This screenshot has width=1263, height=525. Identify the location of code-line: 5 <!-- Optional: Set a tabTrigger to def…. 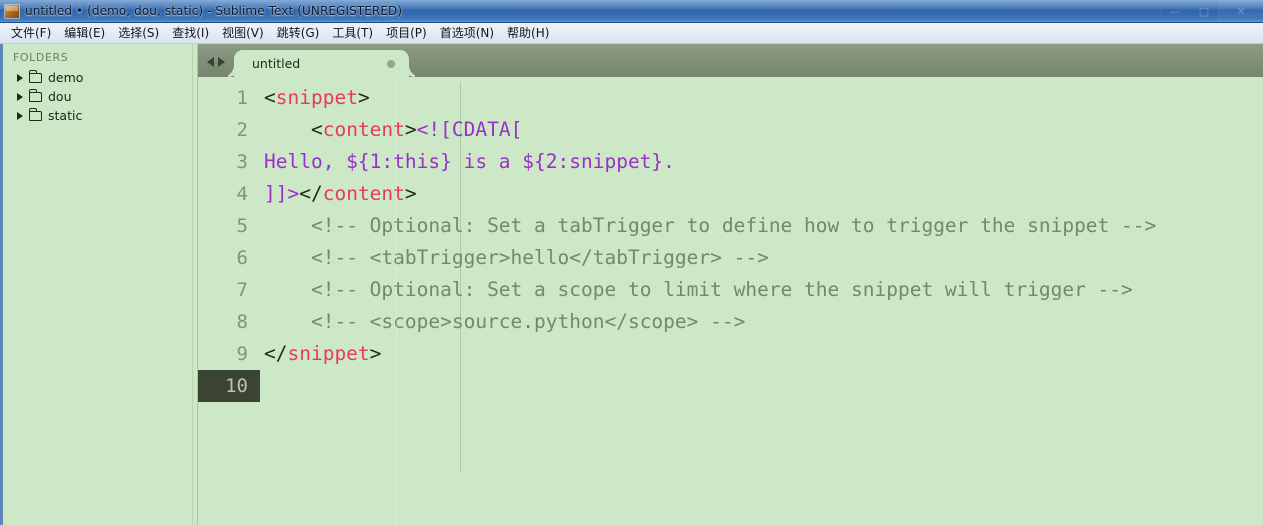
(730, 226).